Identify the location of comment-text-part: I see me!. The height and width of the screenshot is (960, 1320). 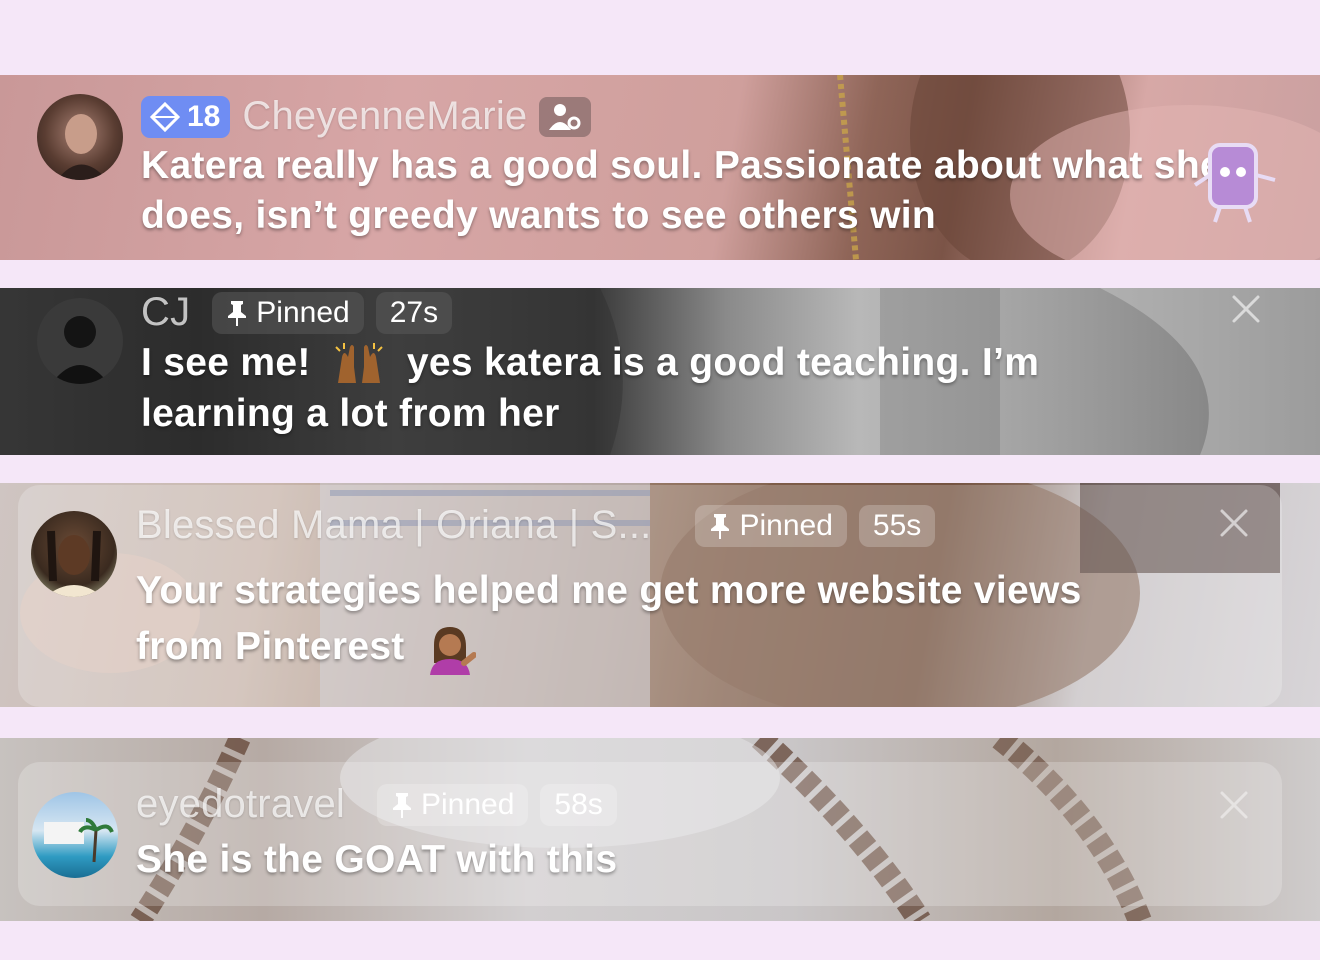
(226, 362).